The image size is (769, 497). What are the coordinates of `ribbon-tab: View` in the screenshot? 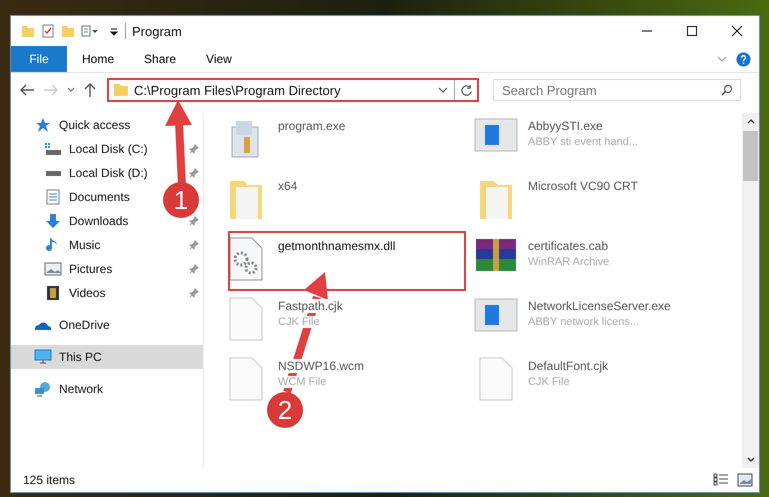 It's located at (219, 59).